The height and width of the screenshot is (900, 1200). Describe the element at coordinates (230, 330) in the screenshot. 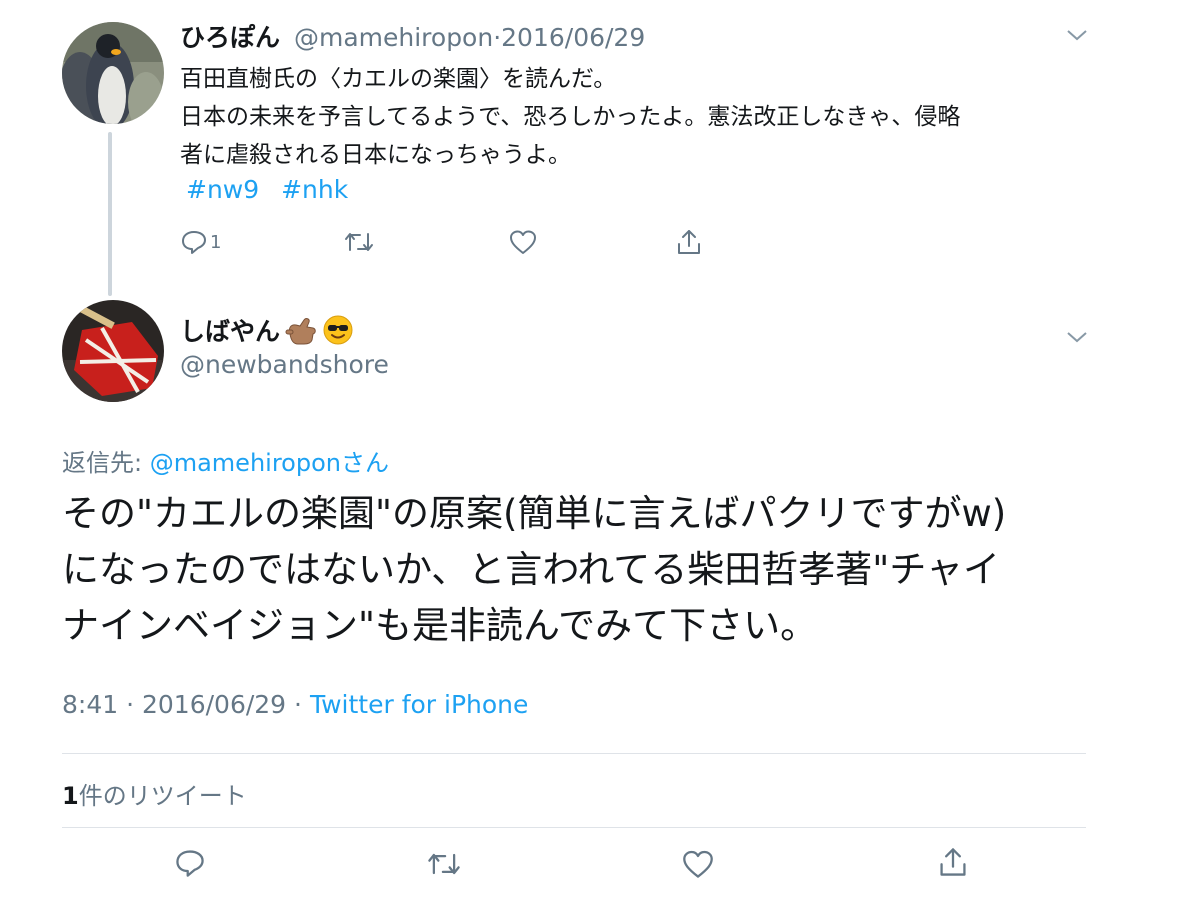

I see `main-display-name: しばやん` at that location.